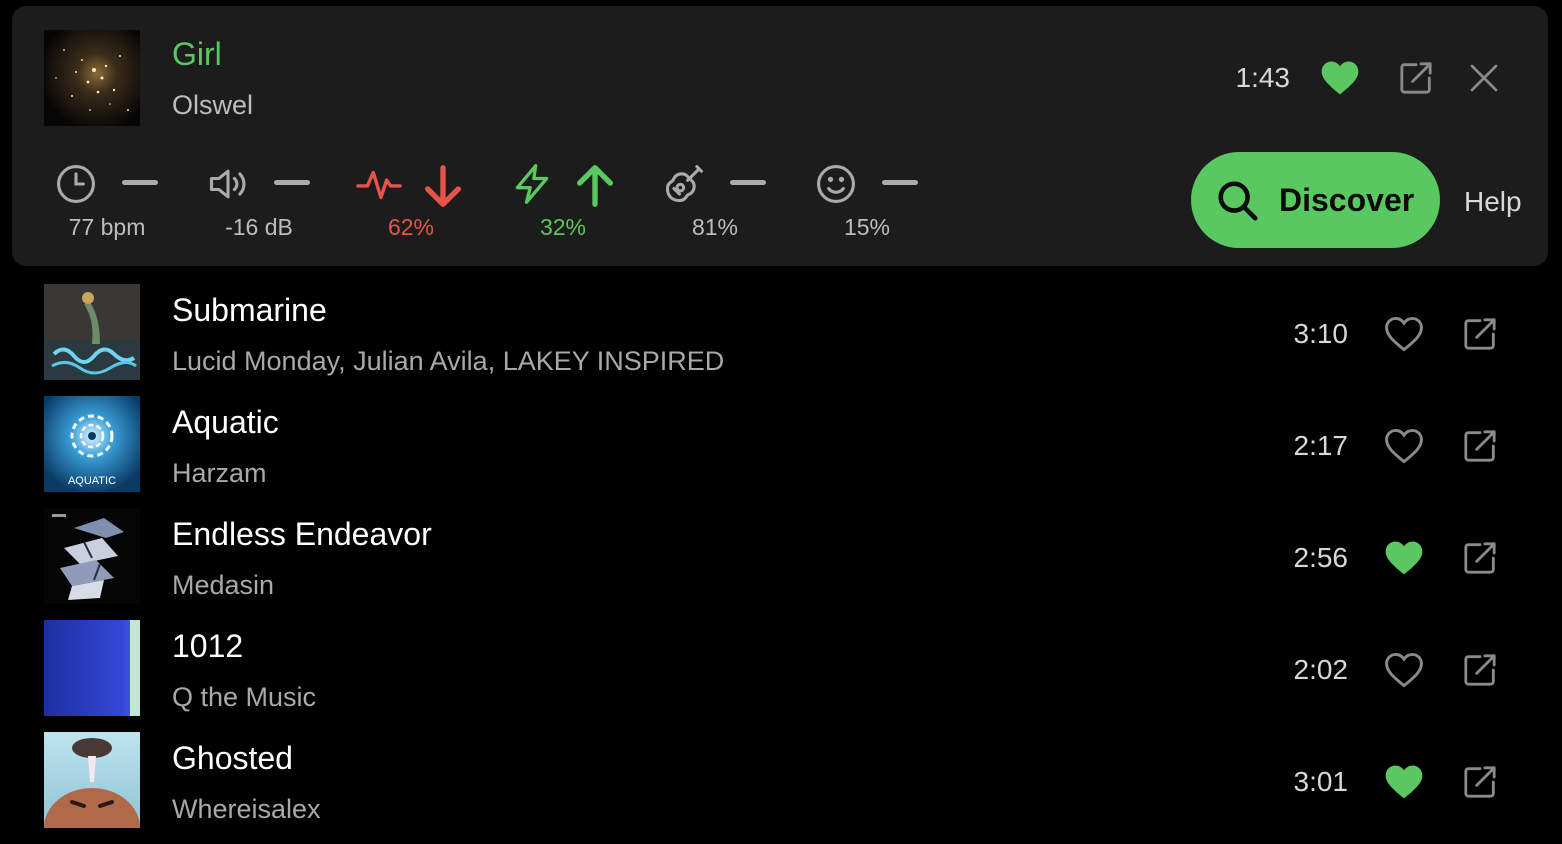 This screenshot has height=844, width=1562. What do you see at coordinates (244, 697) in the screenshot?
I see `track-artist: Q the Music` at bounding box center [244, 697].